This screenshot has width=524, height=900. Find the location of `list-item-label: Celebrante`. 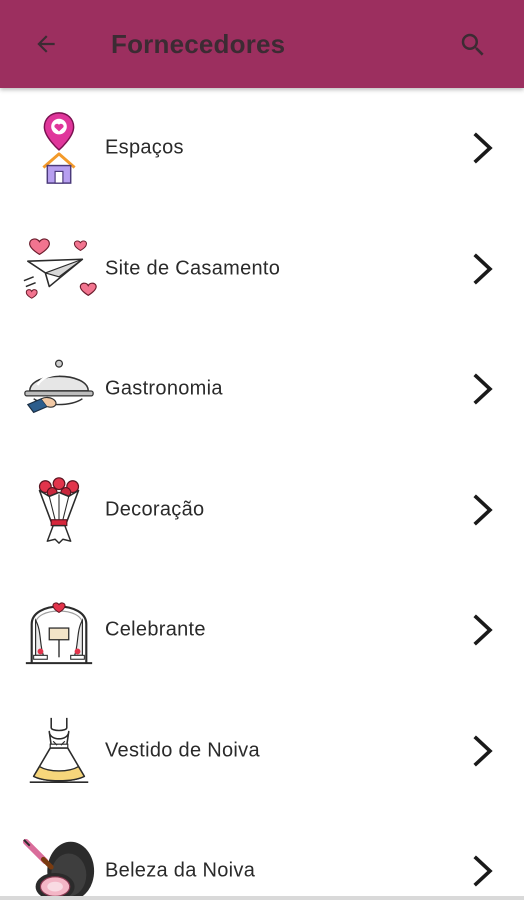

list-item-label: Celebrante is located at coordinates (155, 629).